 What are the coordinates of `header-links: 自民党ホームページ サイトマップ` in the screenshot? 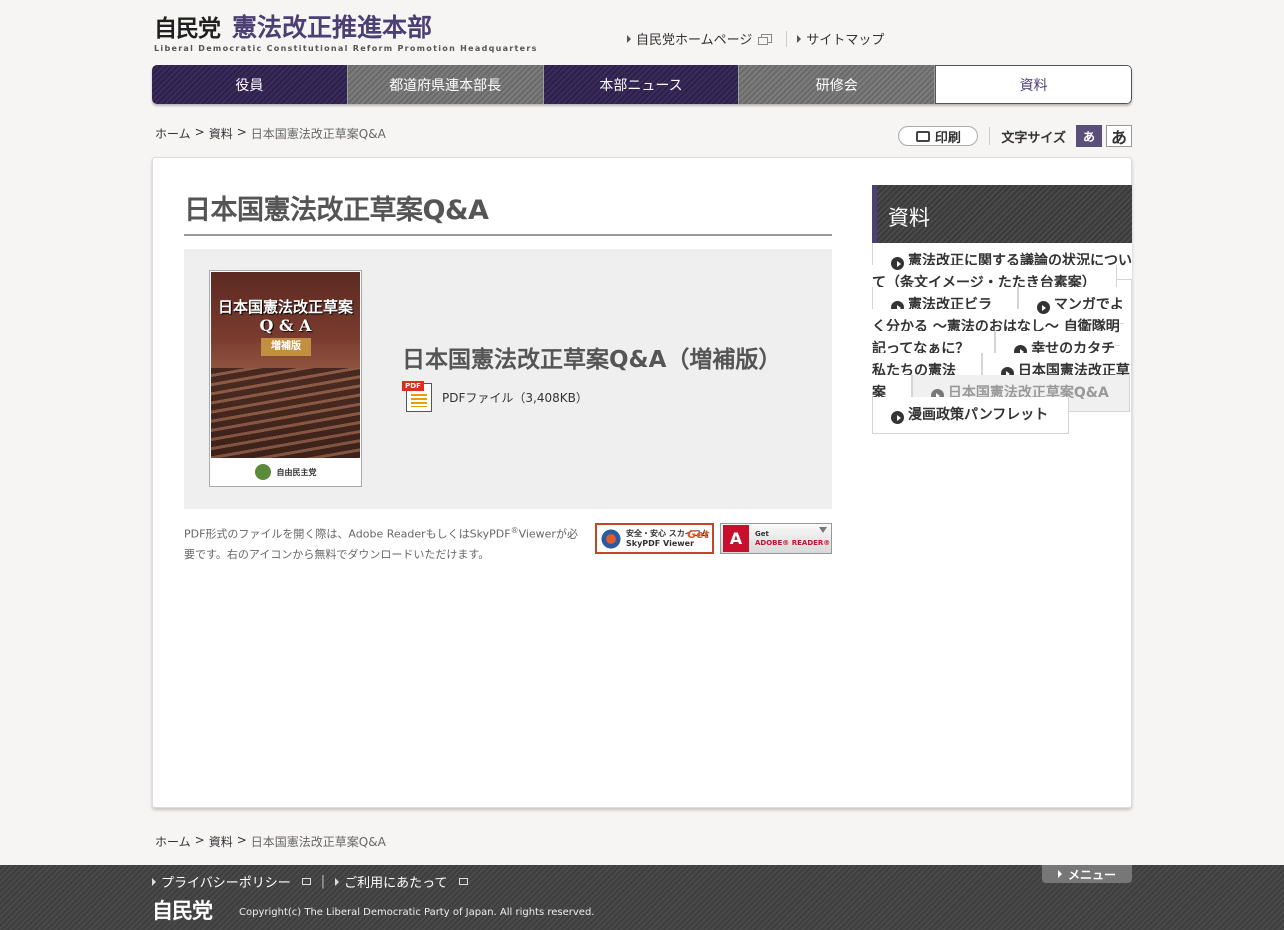 It's located at (755, 38).